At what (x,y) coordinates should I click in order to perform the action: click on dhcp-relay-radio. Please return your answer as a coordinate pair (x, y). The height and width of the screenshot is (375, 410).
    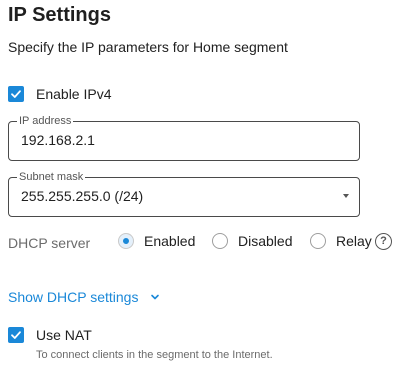
    Looking at the image, I should click on (318, 241).